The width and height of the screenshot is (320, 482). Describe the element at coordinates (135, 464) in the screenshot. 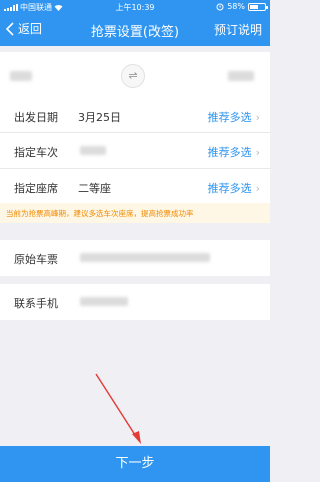

I see `next-step-button: 下一步` at that location.